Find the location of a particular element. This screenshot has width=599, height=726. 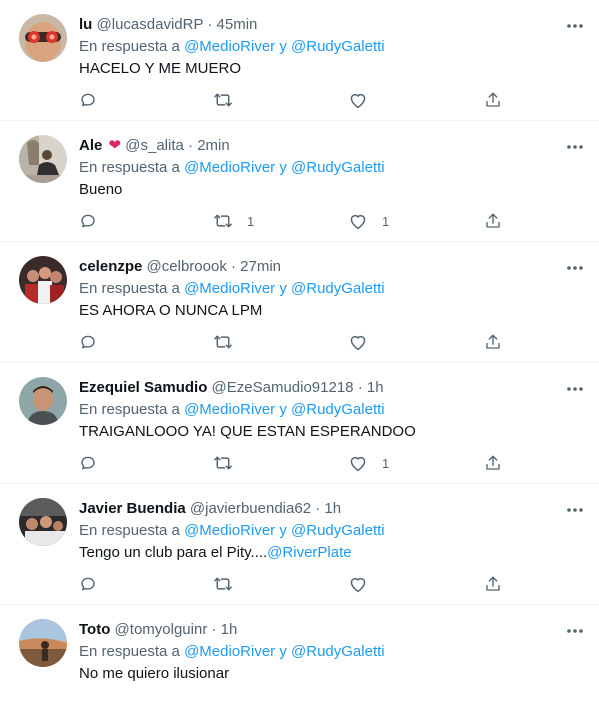

tweet-text-content: Bueno is located at coordinates (101, 189).